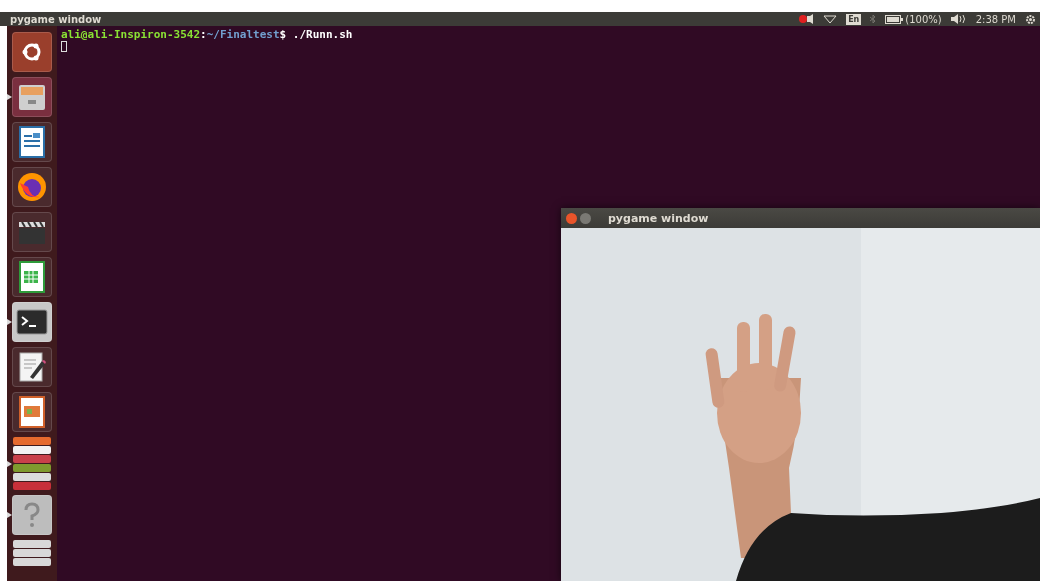 The height and width of the screenshot is (581, 1040). I want to click on running-indicator-icon, so click(9, 463).